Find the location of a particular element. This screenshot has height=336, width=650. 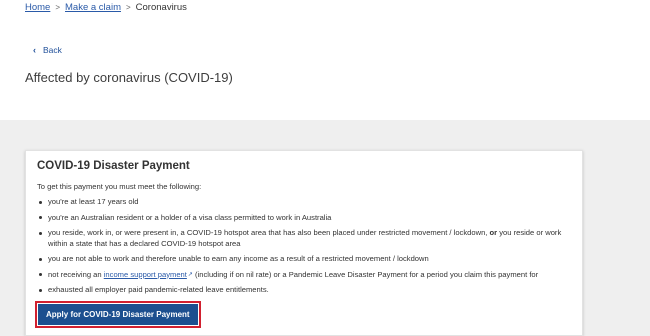

list-item-text: not receiving an is located at coordinates (76, 274).